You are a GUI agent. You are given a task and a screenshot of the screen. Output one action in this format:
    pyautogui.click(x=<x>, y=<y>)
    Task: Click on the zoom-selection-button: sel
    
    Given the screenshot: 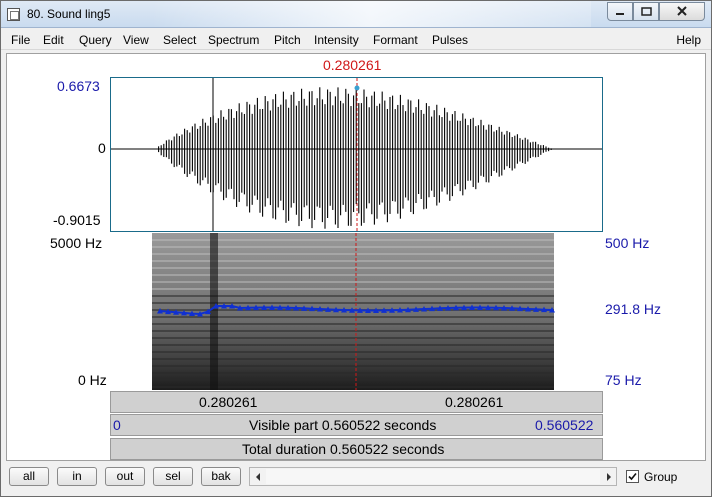 What is the action you would take?
    pyautogui.click(x=173, y=476)
    